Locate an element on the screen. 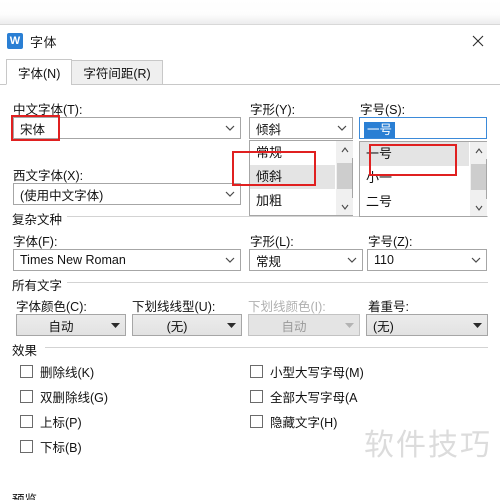 The height and width of the screenshot is (500, 500). tab-font: 字体(N) is located at coordinates (39, 72).